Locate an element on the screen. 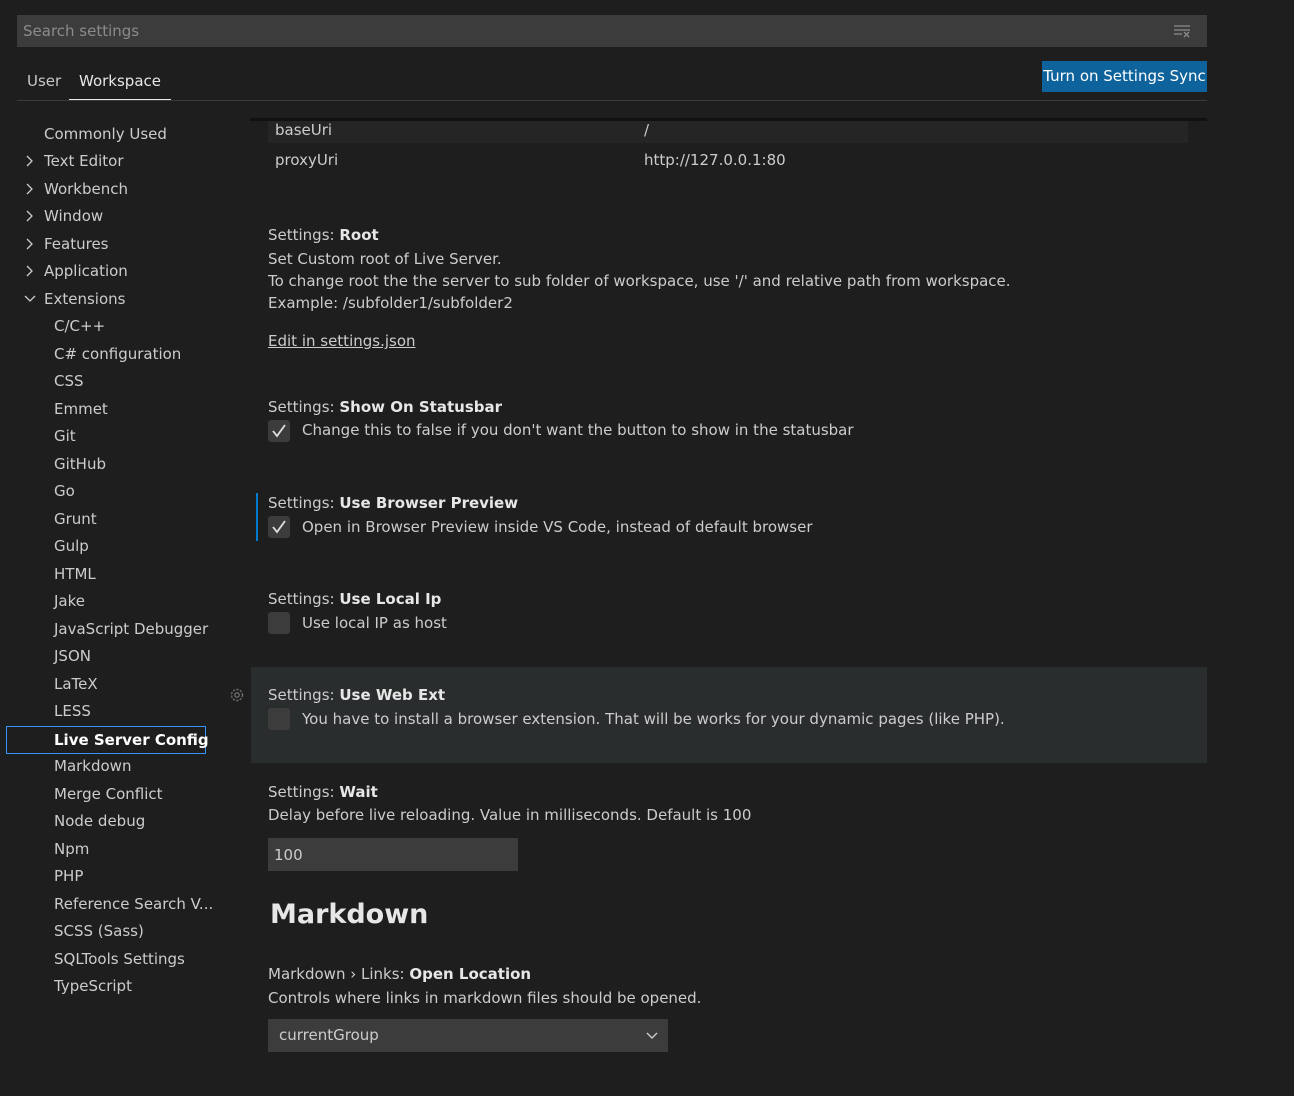 The width and height of the screenshot is (1294, 1096). tree-item-label: Jake is located at coordinates (69, 601).